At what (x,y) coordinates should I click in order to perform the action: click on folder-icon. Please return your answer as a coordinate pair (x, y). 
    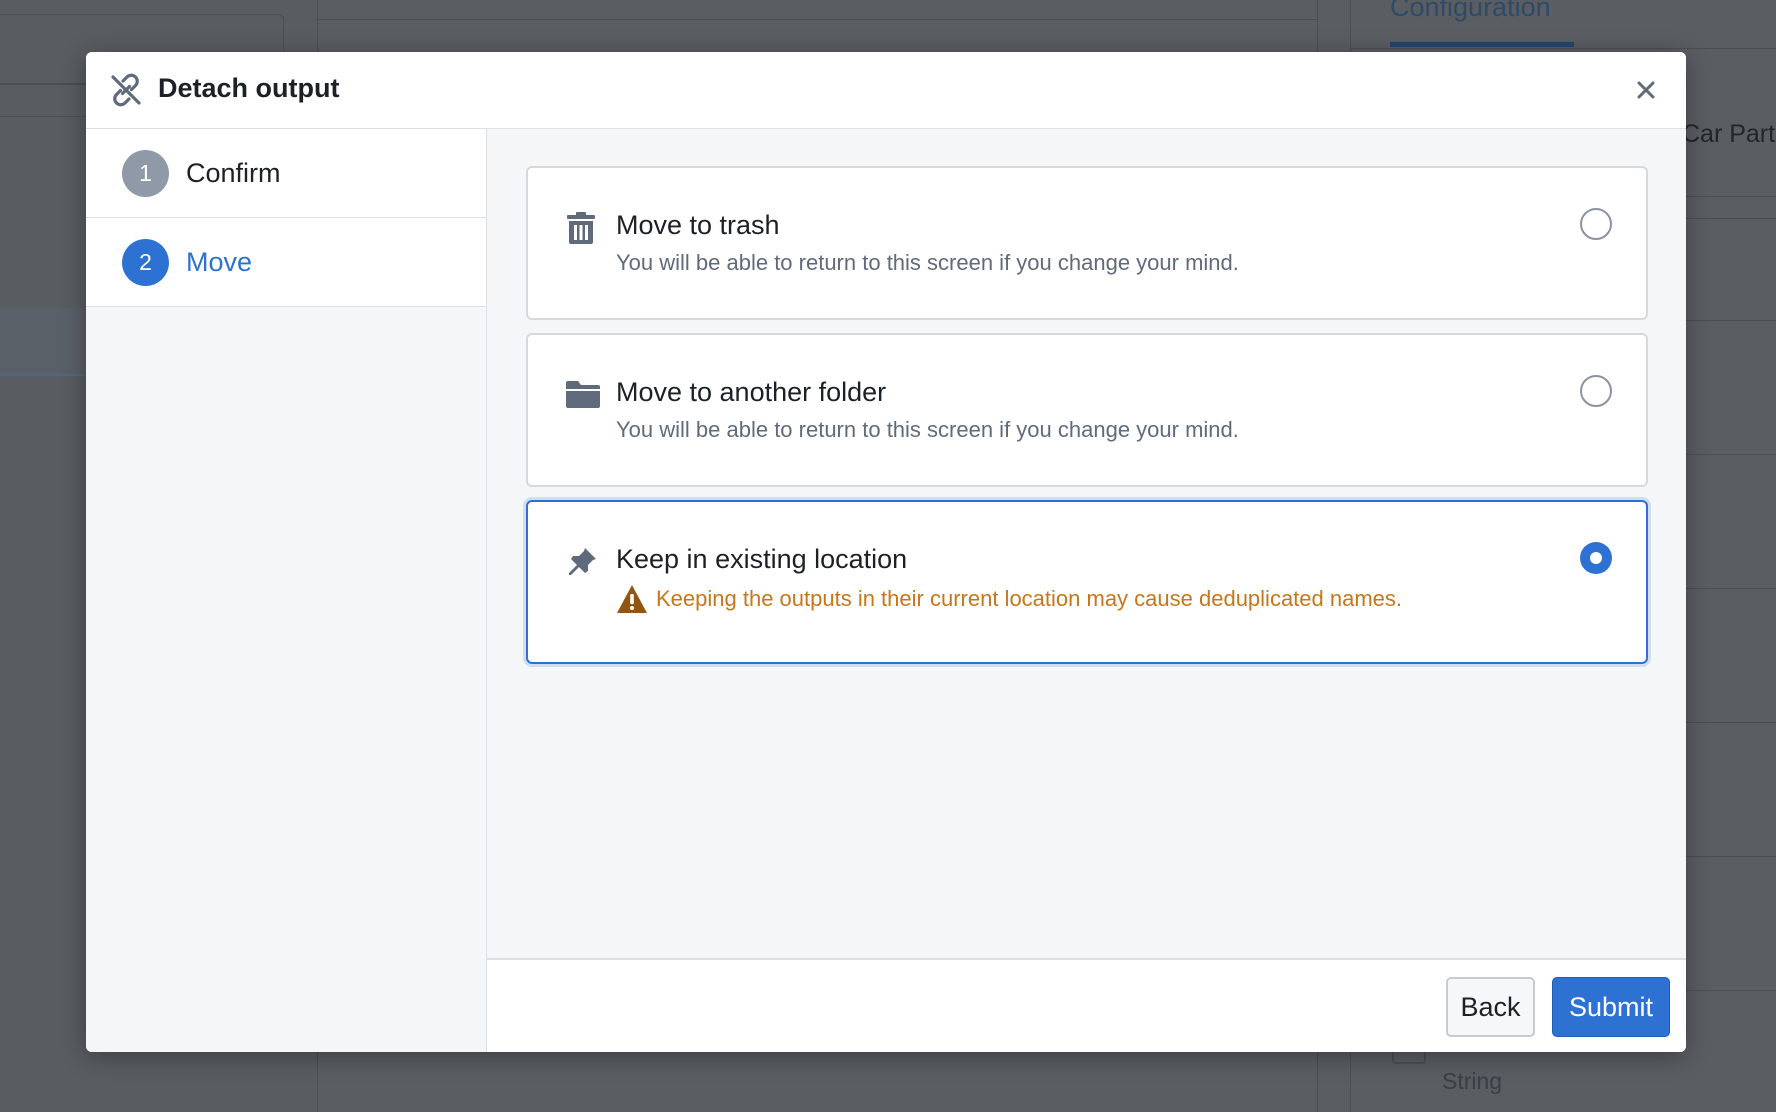
    Looking at the image, I should click on (583, 395).